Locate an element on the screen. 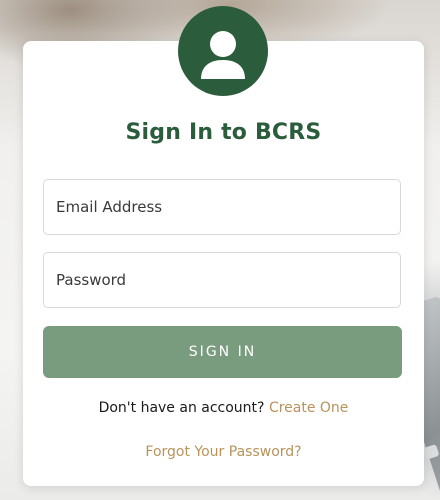 This screenshot has width=440, height=500. forgot-password-link: Forgot Your Password? is located at coordinates (223, 452).